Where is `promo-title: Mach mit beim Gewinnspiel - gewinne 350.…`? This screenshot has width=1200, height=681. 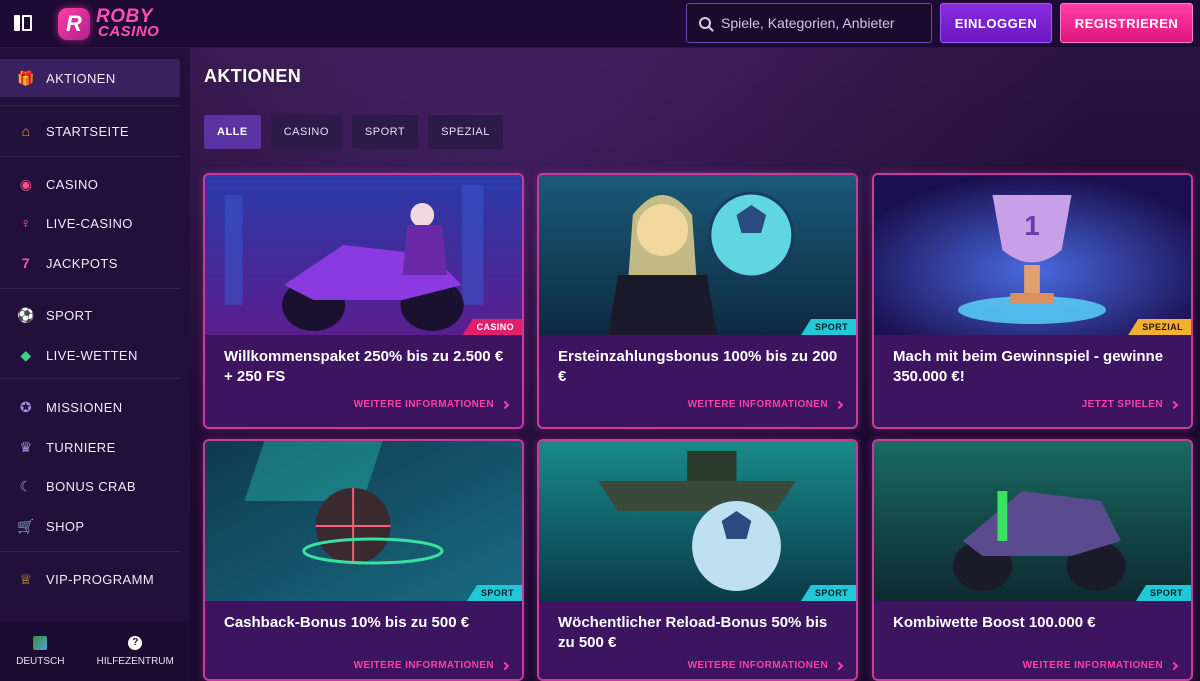 promo-title: Mach mit beim Gewinnspiel - gewinne 350.… is located at coordinates (1028, 366).